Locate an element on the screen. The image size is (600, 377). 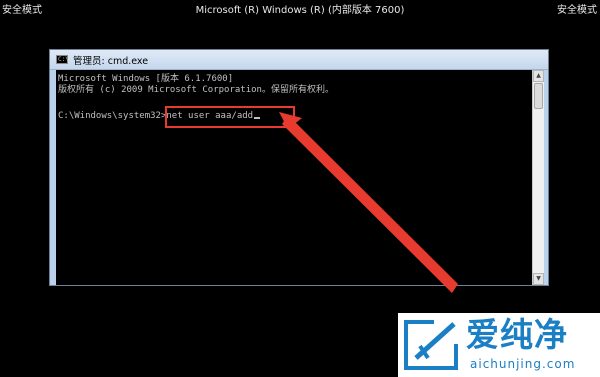
watermark-logo: 爱纯净 aichunjing.com is located at coordinates (499, 345).